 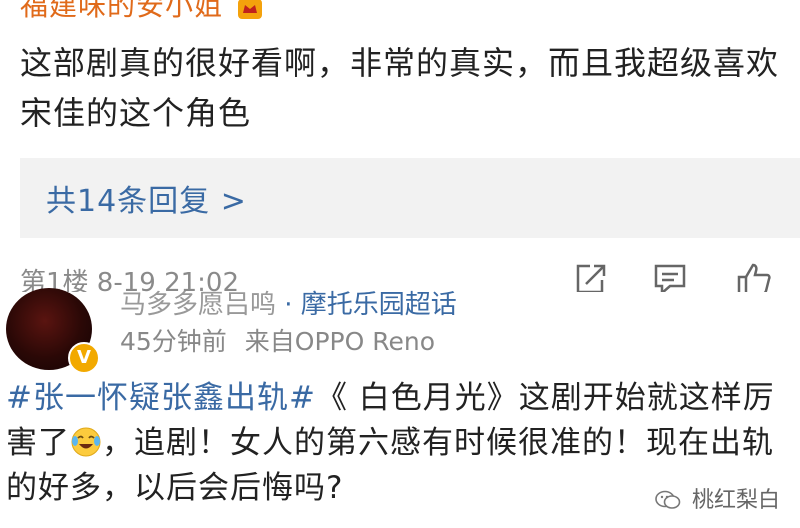 What do you see at coordinates (86, 442) in the screenshot?
I see `laughing-tears-emoji-icon` at bounding box center [86, 442].